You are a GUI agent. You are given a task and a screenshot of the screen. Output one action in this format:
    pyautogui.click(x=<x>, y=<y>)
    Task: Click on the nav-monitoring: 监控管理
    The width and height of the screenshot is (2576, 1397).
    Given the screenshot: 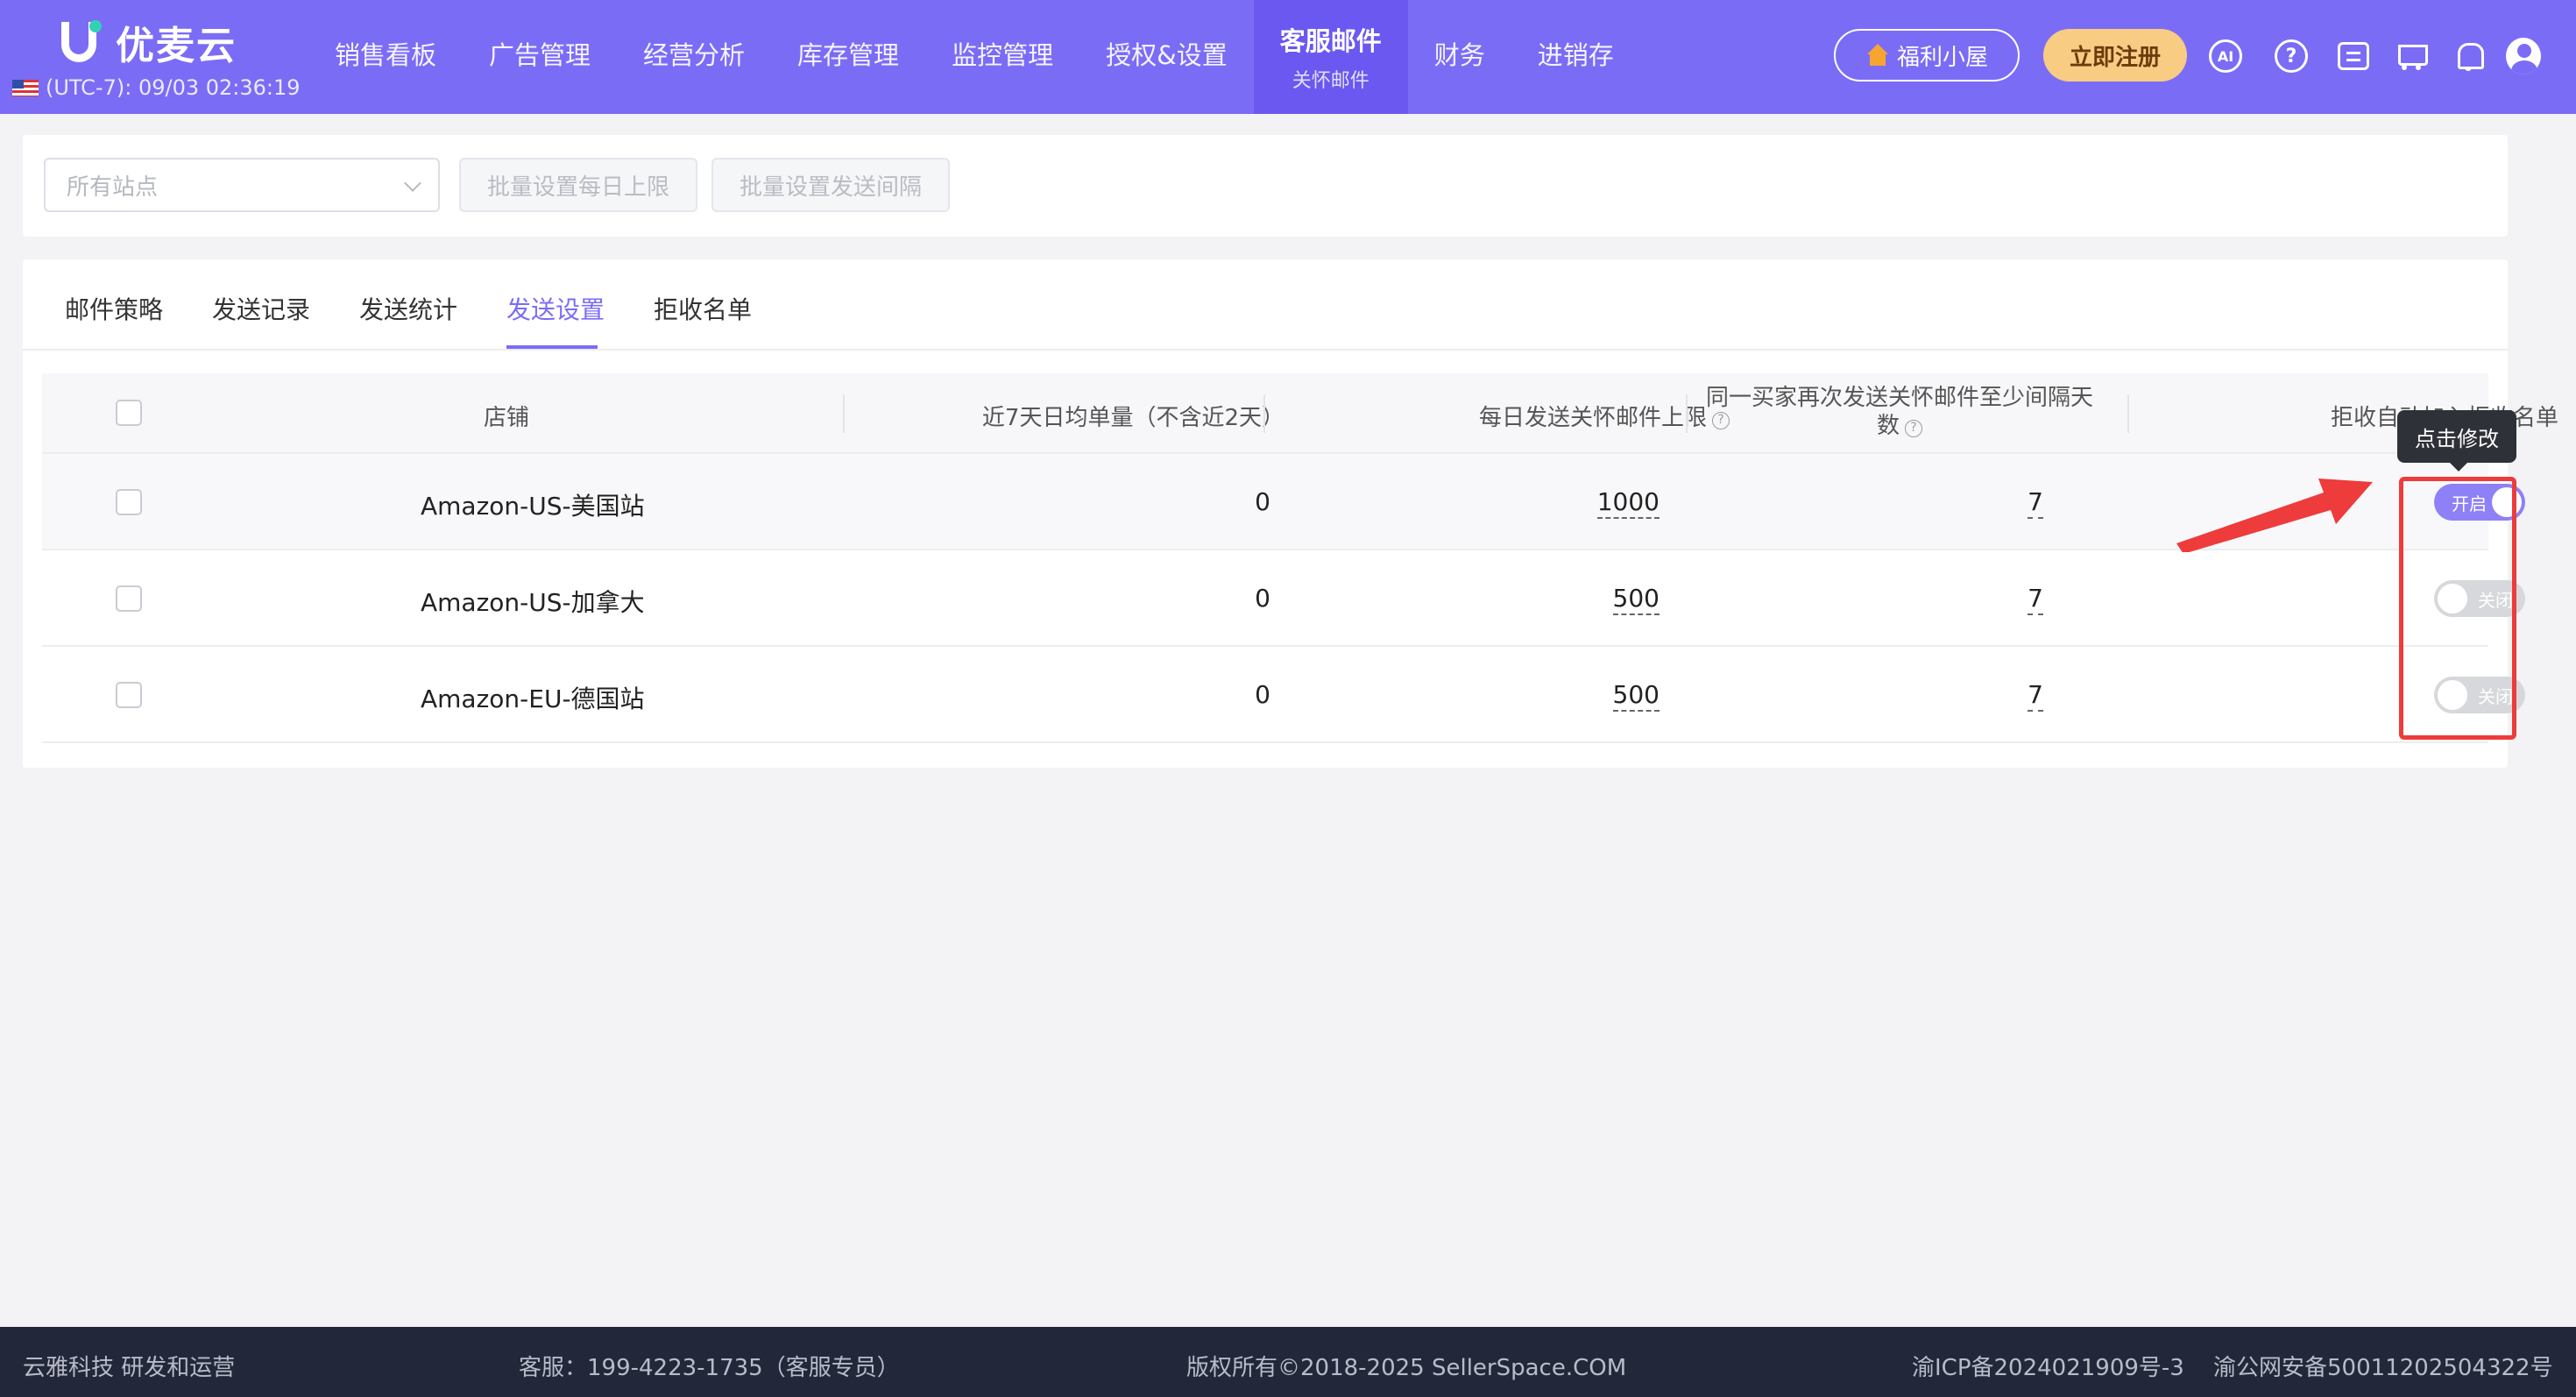 What is the action you would take?
    pyautogui.click(x=1002, y=57)
    